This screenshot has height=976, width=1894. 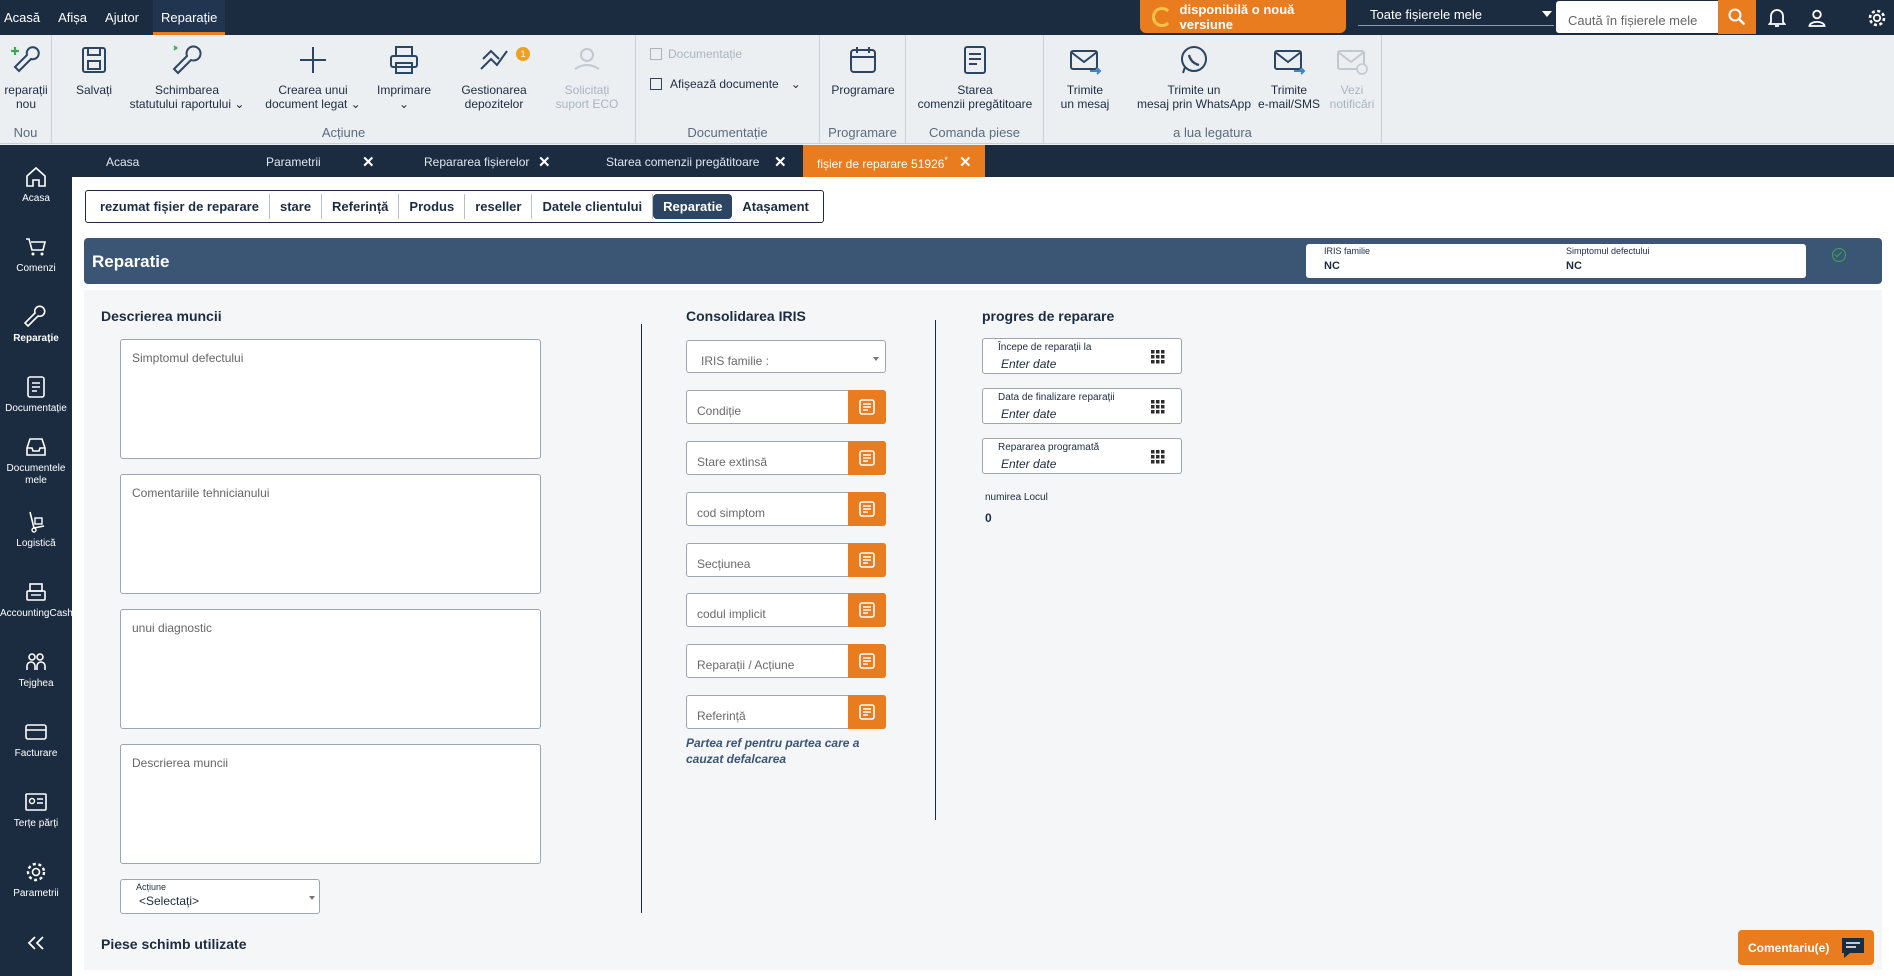 I want to click on comments-button: Comentariu(e), so click(x=1806, y=947).